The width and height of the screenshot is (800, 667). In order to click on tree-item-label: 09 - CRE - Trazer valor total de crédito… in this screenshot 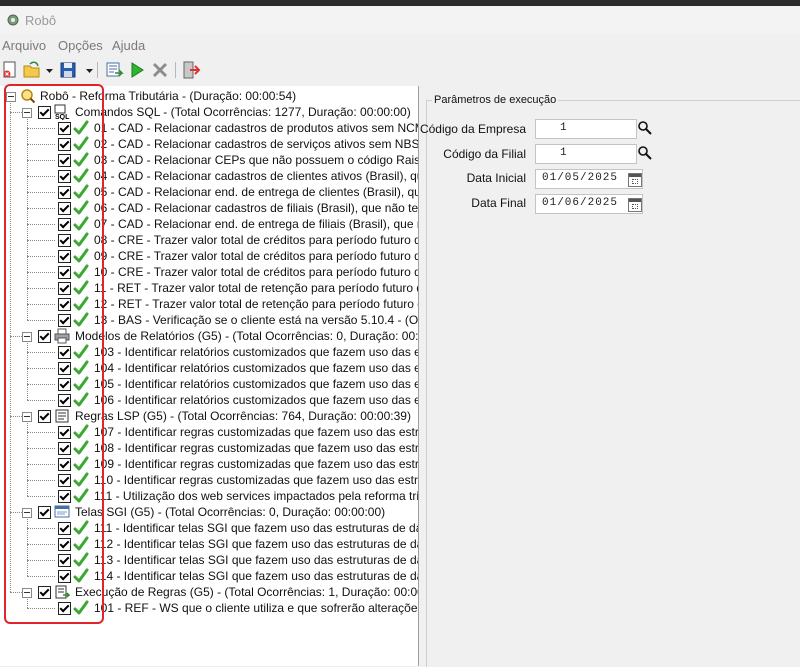, I will do `click(256, 256)`.